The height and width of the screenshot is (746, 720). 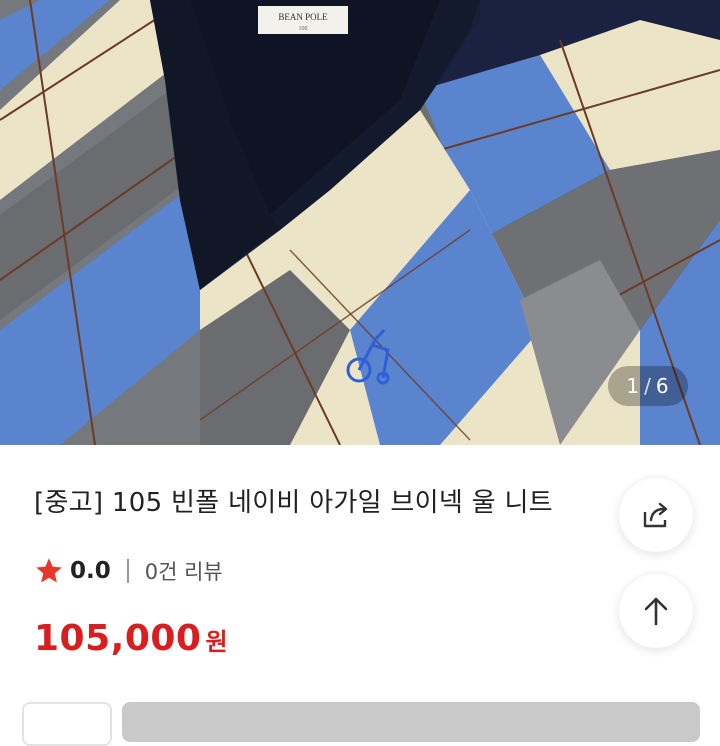 I want to click on price-currency: 원, so click(x=216, y=642).